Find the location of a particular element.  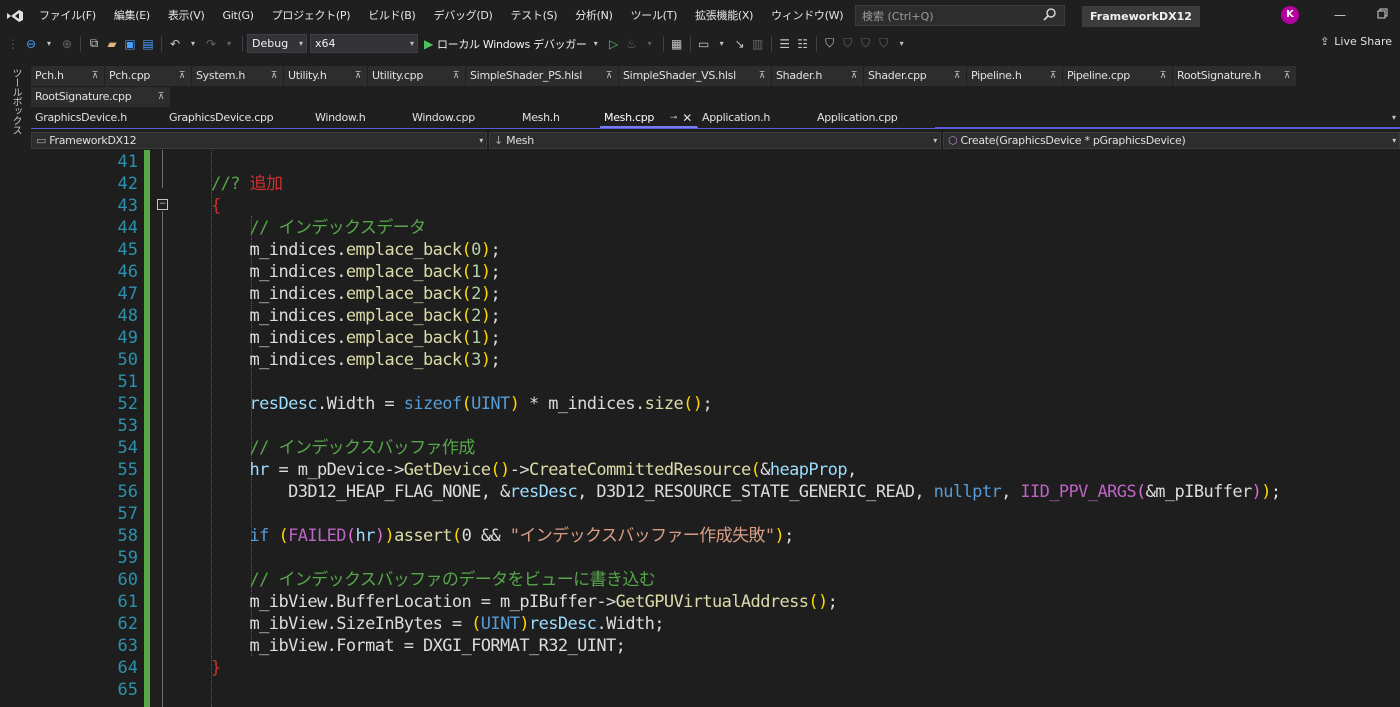

menu-item: ツール(T) is located at coordinates (654, 15).